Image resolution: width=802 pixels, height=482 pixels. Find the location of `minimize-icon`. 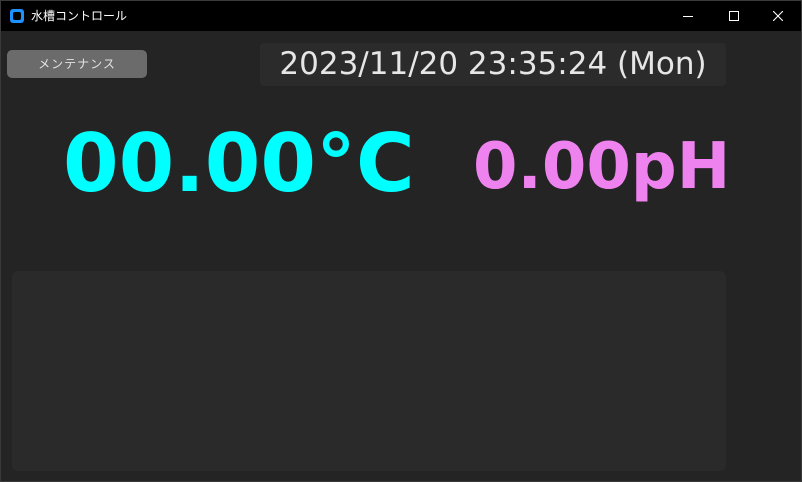

minimize-icon is located at coordinates (688, 16).